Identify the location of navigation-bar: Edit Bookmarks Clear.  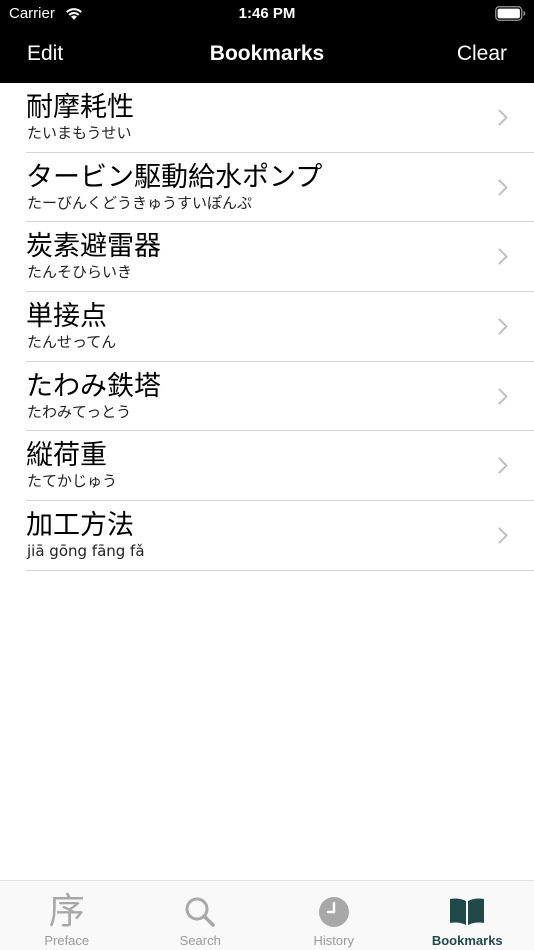
(267, 55).